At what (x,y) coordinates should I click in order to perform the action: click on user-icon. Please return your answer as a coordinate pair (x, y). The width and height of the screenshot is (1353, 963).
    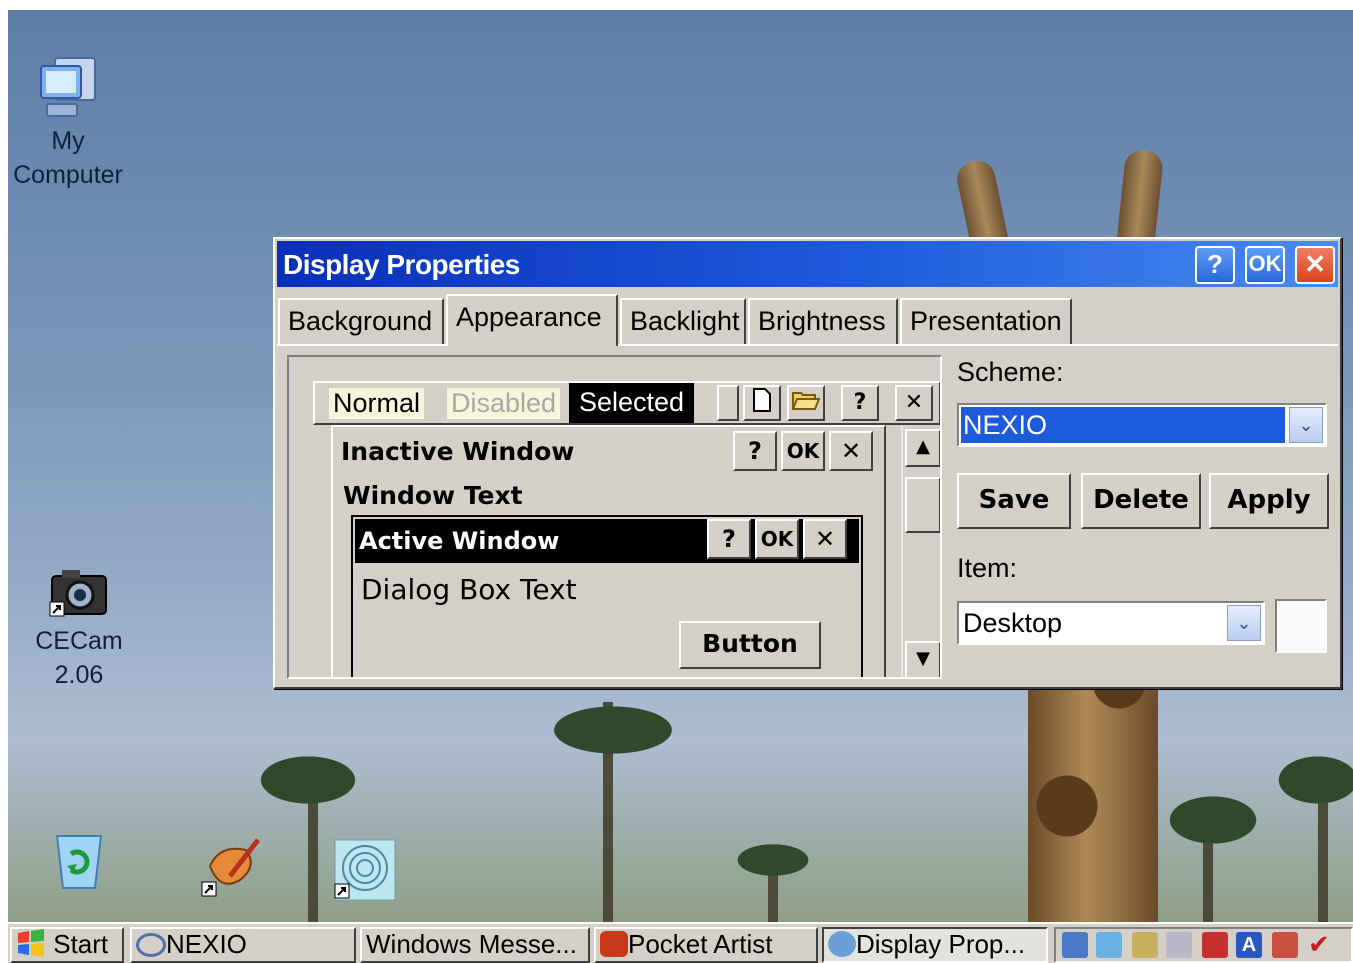
    Looking at the image, I should click on (1075, 945).